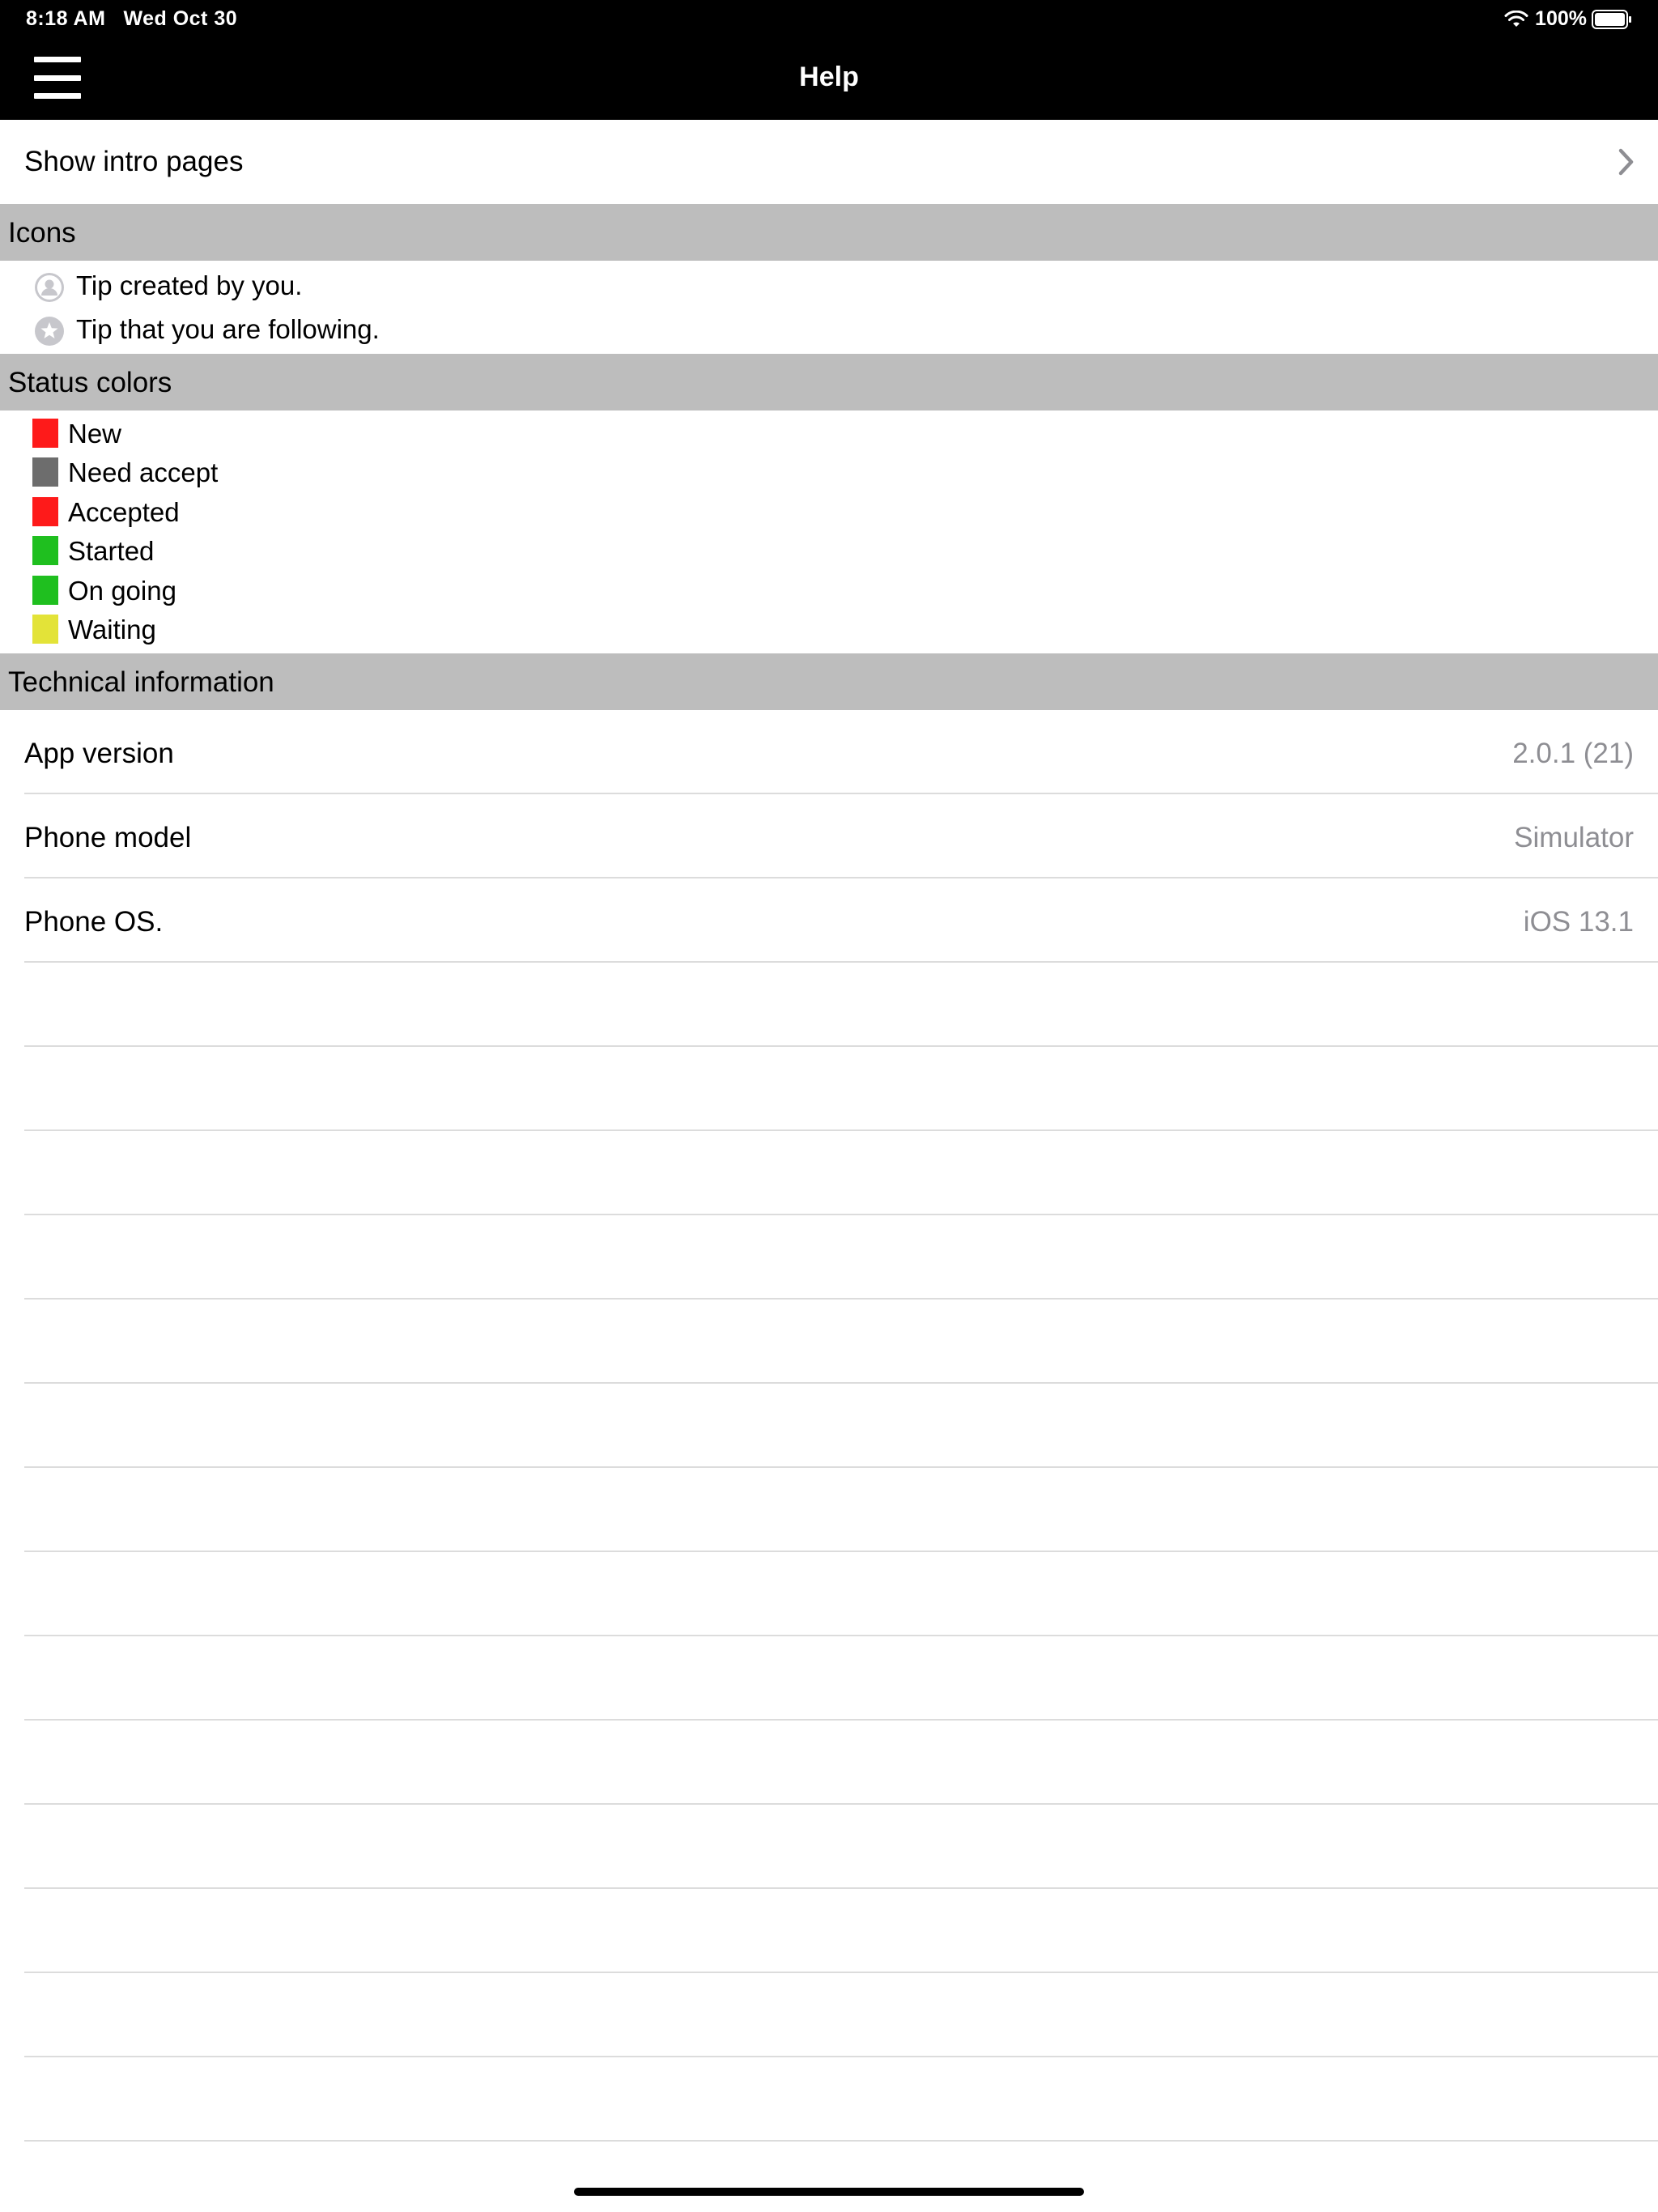 The image size is (1658, 2212). Describe the element at coordinates (143, 472) in the screenshot. I see `status-label: Need accept` at that location.